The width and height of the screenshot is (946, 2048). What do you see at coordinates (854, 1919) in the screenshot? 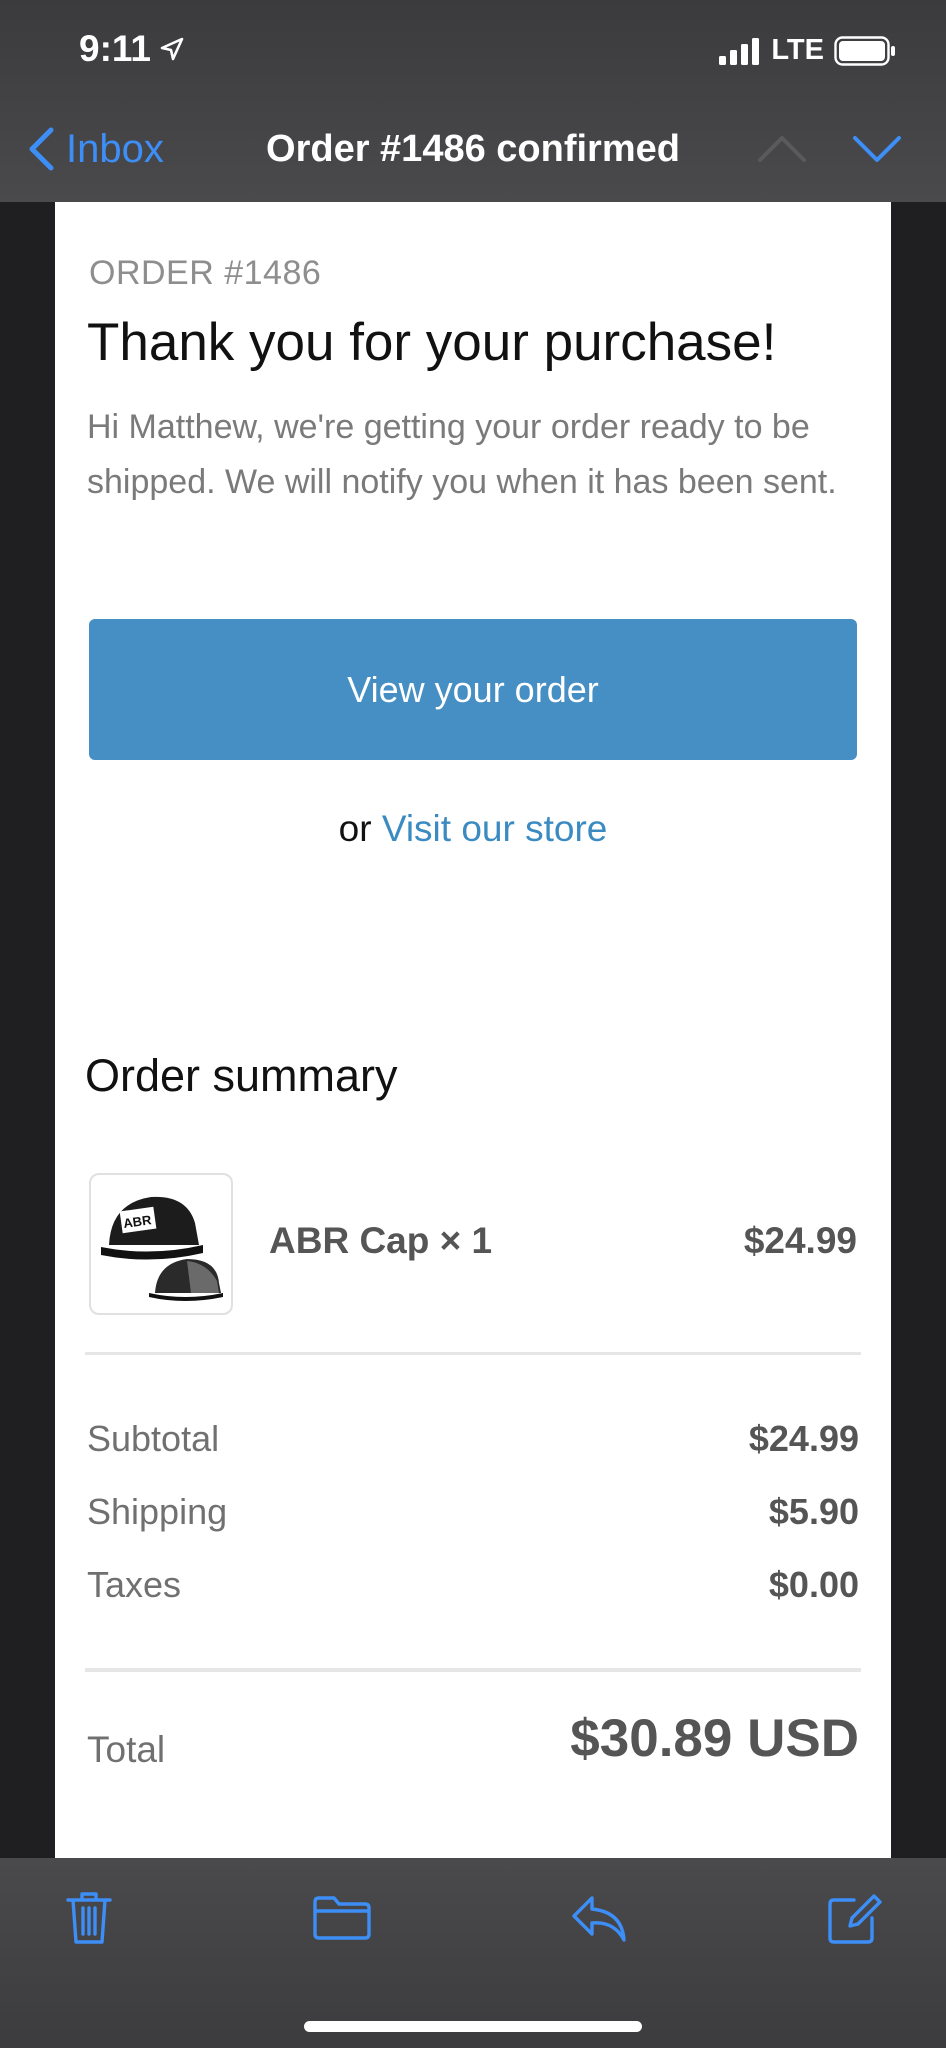
I see `compose-icon` at bounding box center [854, 1919].